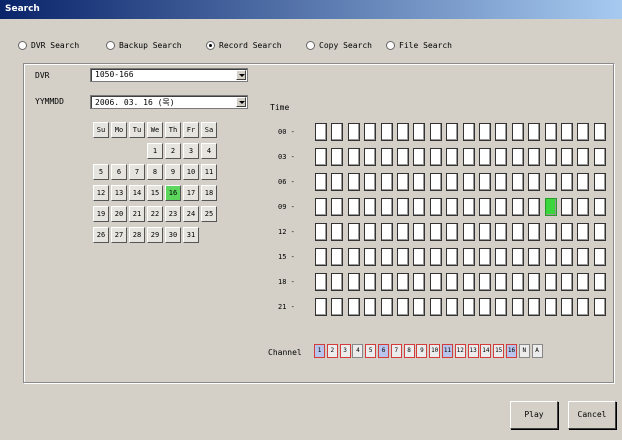 This screenshot has height=440, width=622. What do you see at coordinates (371, 351) in the screenshot?
I see `channel-button: 5` at bounding box center [371, 351].